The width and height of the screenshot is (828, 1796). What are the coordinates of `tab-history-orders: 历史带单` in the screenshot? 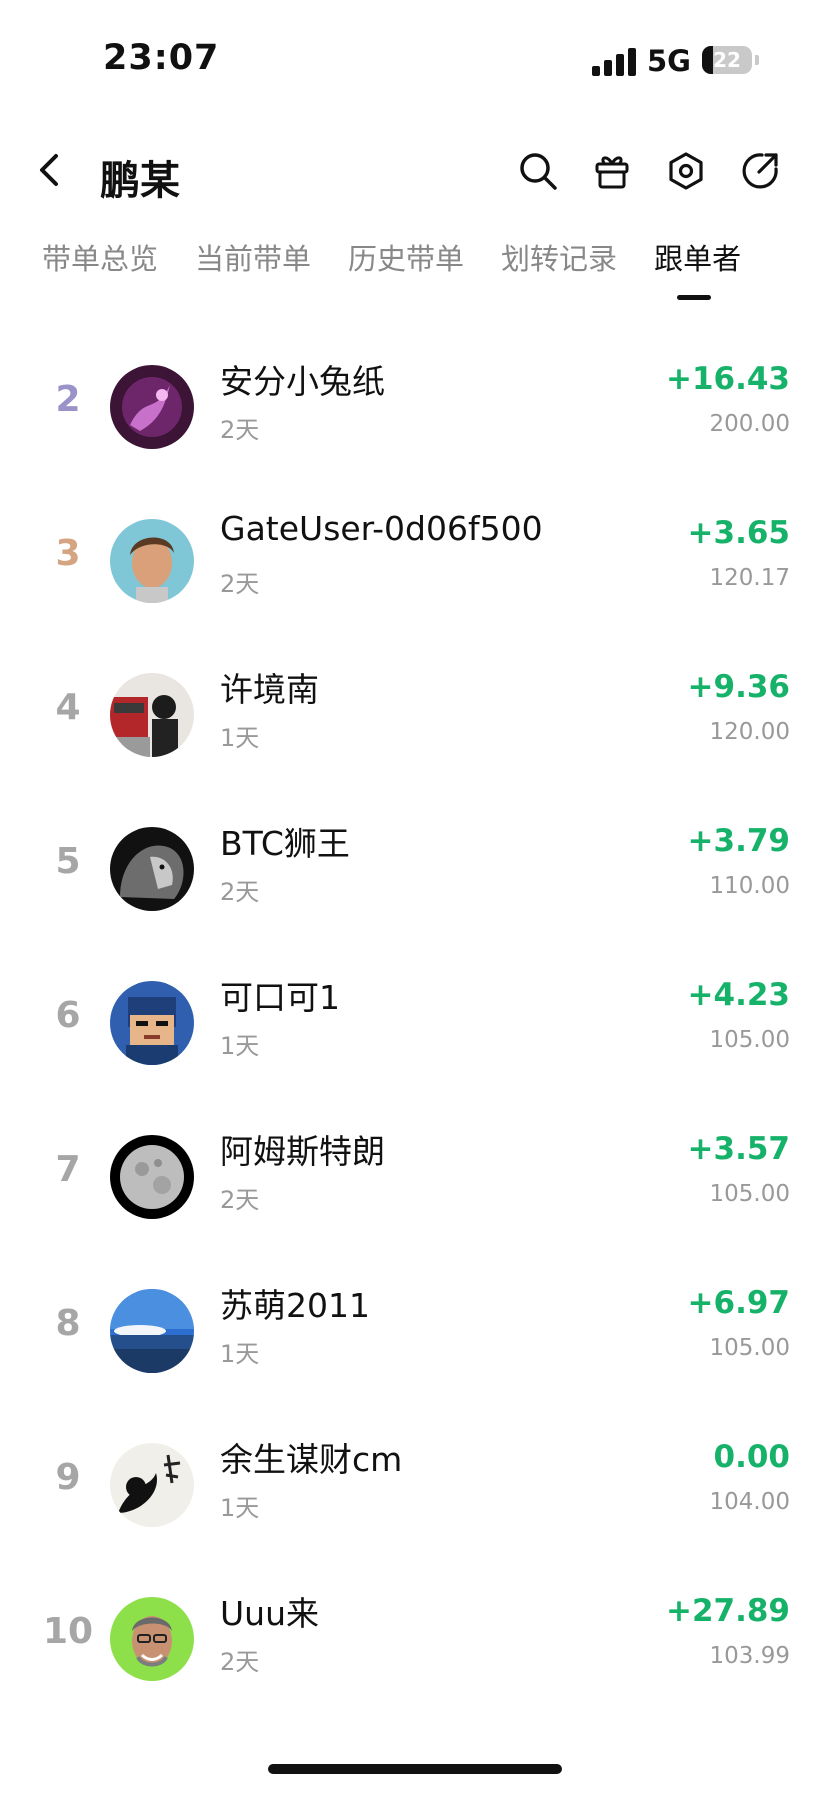 It's located at (406, 257).